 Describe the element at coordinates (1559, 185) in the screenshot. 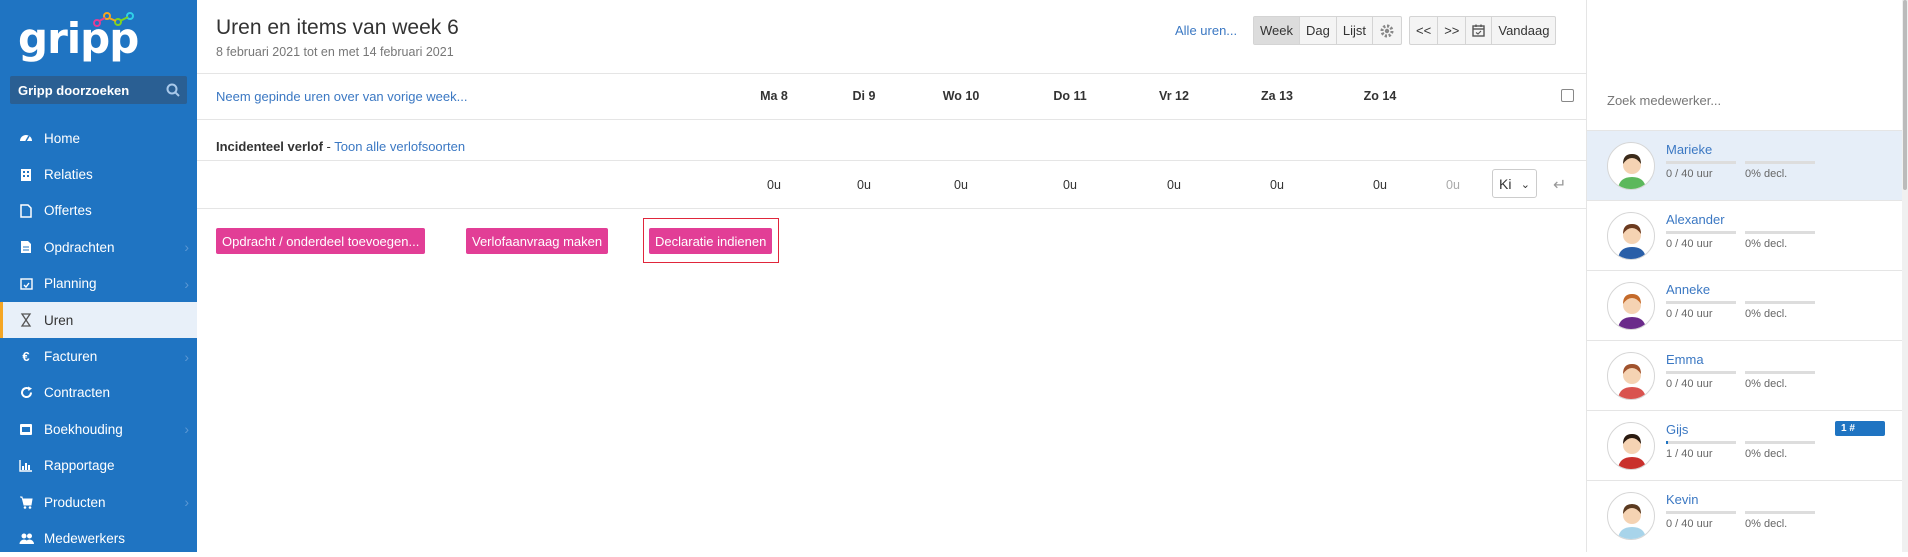

I see `enter-icon: ↵` at that location.